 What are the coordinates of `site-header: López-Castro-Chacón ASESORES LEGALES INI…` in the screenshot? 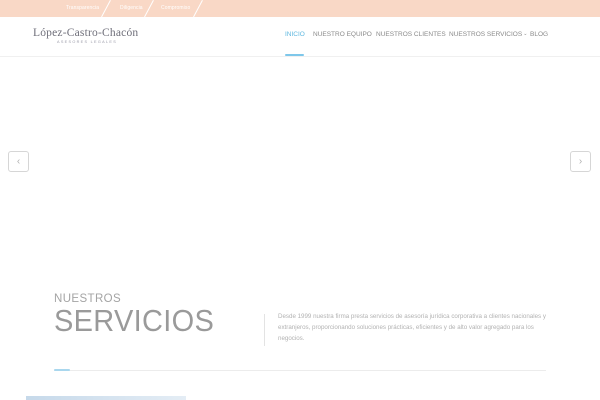 It's located at (300, 37).